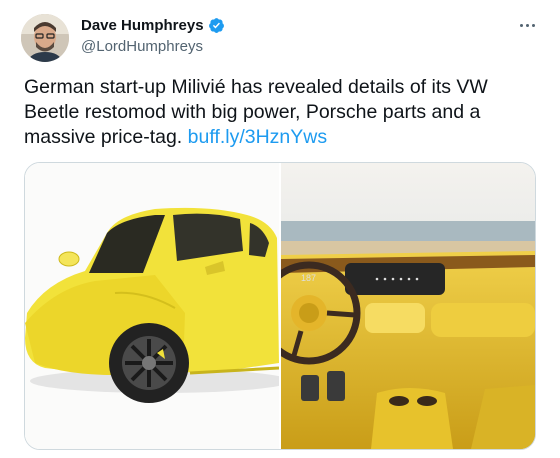  Describe the element at coordinates (142, 46) in the screenshot. I see `author-handle: @LordHumphreys` at that location.